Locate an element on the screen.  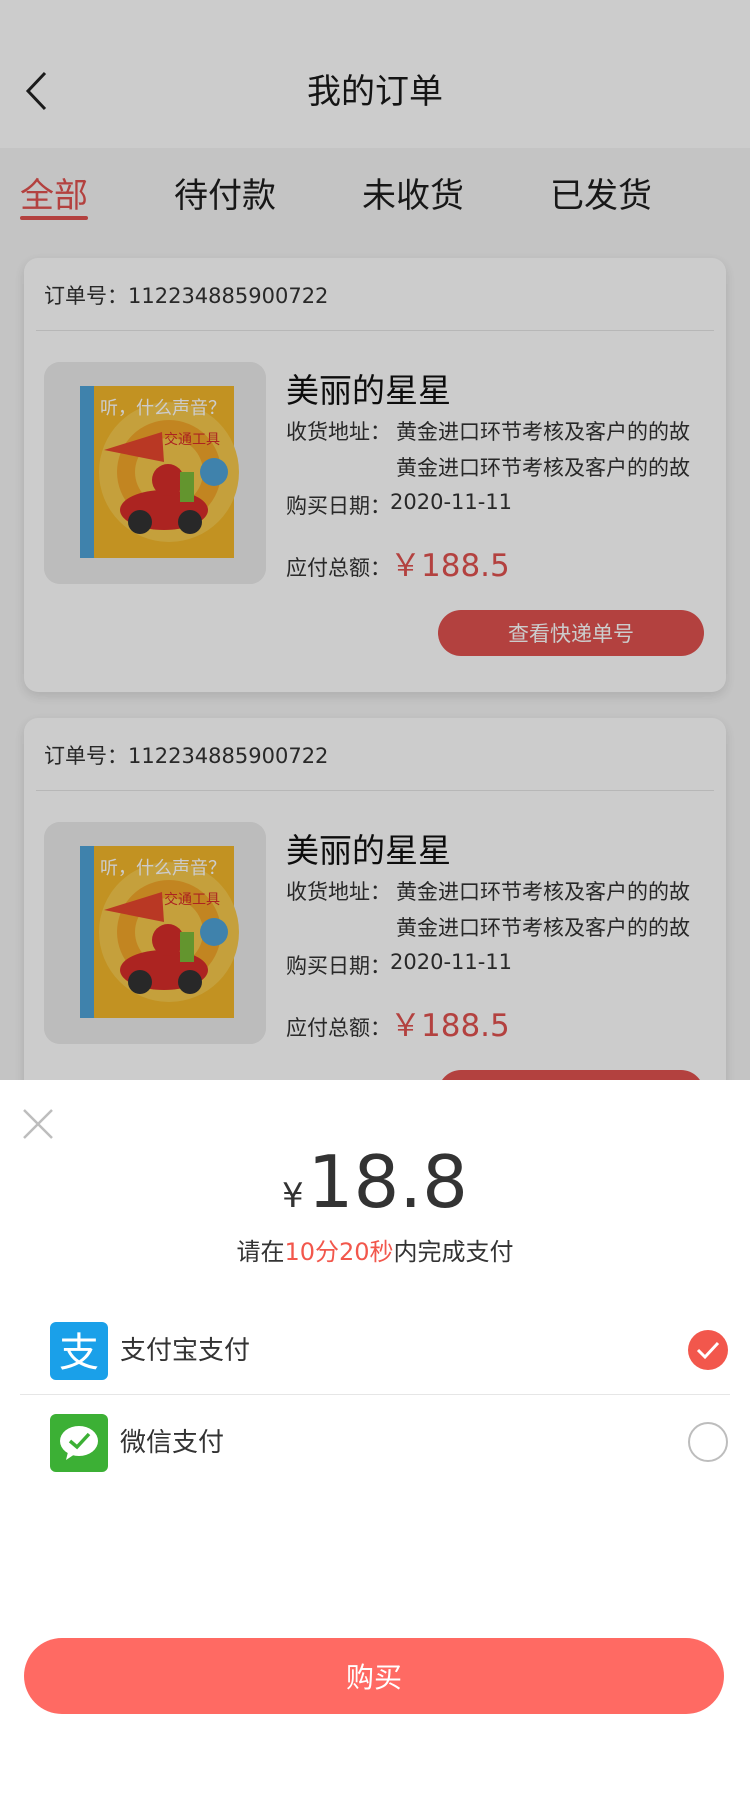
alipay-icon: 支 is located at coordinates (79, 1351).